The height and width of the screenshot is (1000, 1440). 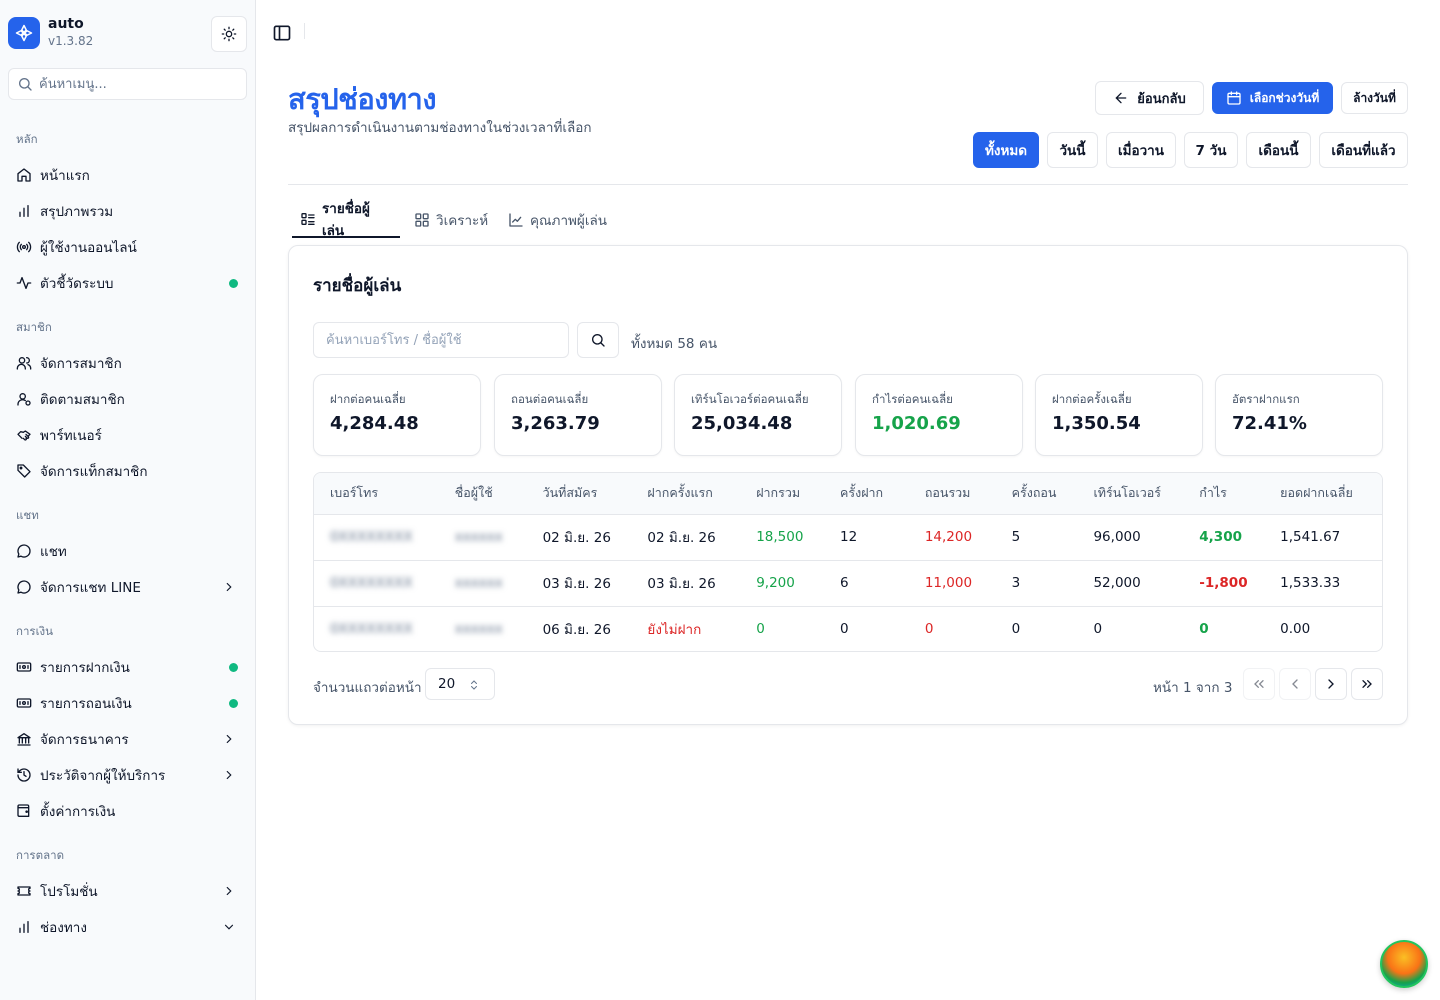 I want to click on date-range-picker-button: เลือกช่วงวันที่, so click(x=1272, y=98).